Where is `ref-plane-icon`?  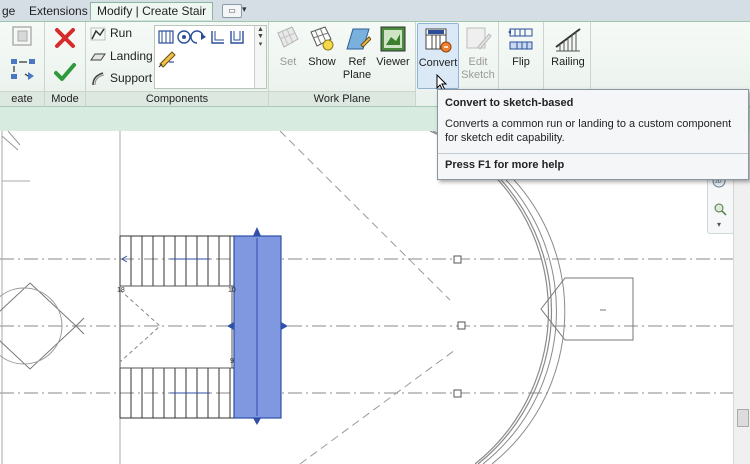 ref-plane-icon is located at coordinates (357, 39).